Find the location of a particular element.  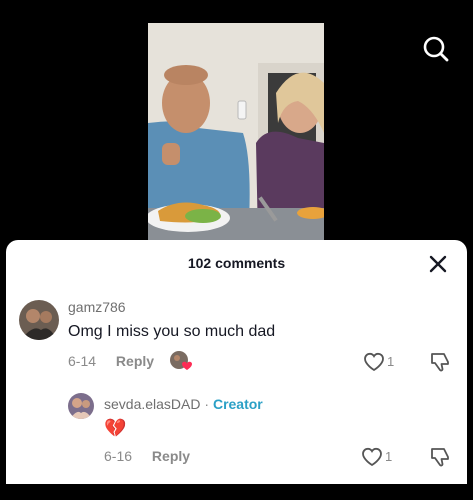

close-button is located at coordinates (438, 264).